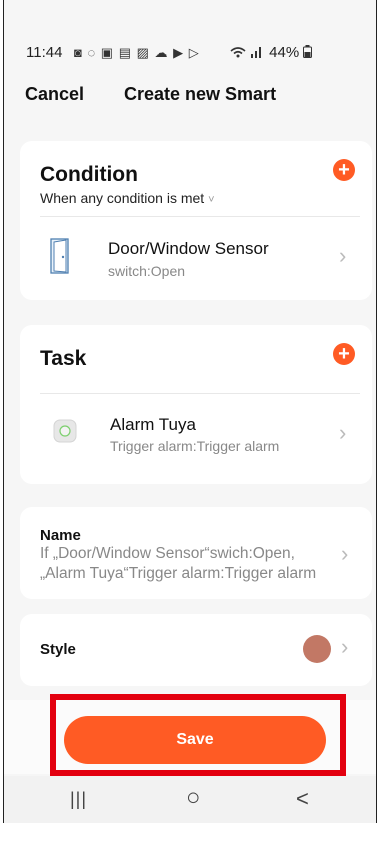 The height and width of the screenshot is (841, 377). What do you see at coordinates (59, 256) in the screenshot?
I see `door-sensor-icon` at bounding box center [59, 256].